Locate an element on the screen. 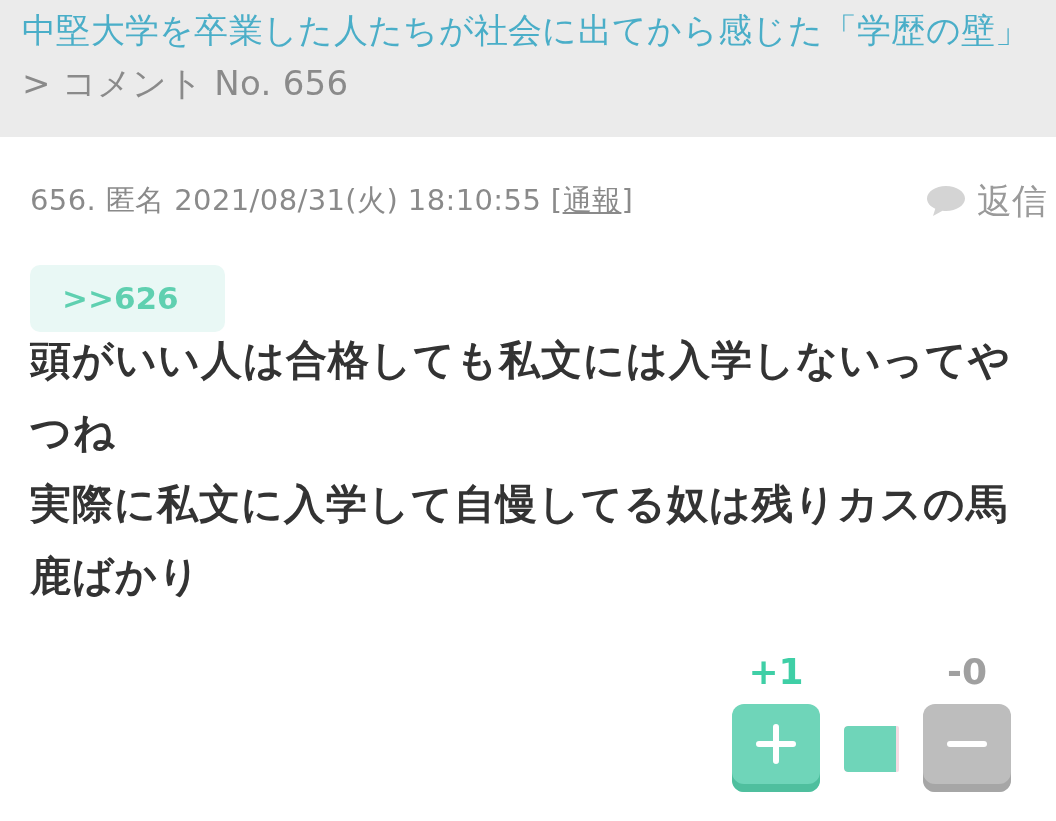 Image resolution: width=1056 pixels, height=821 pixels. plus-icon is located at coordinates (776, 744).